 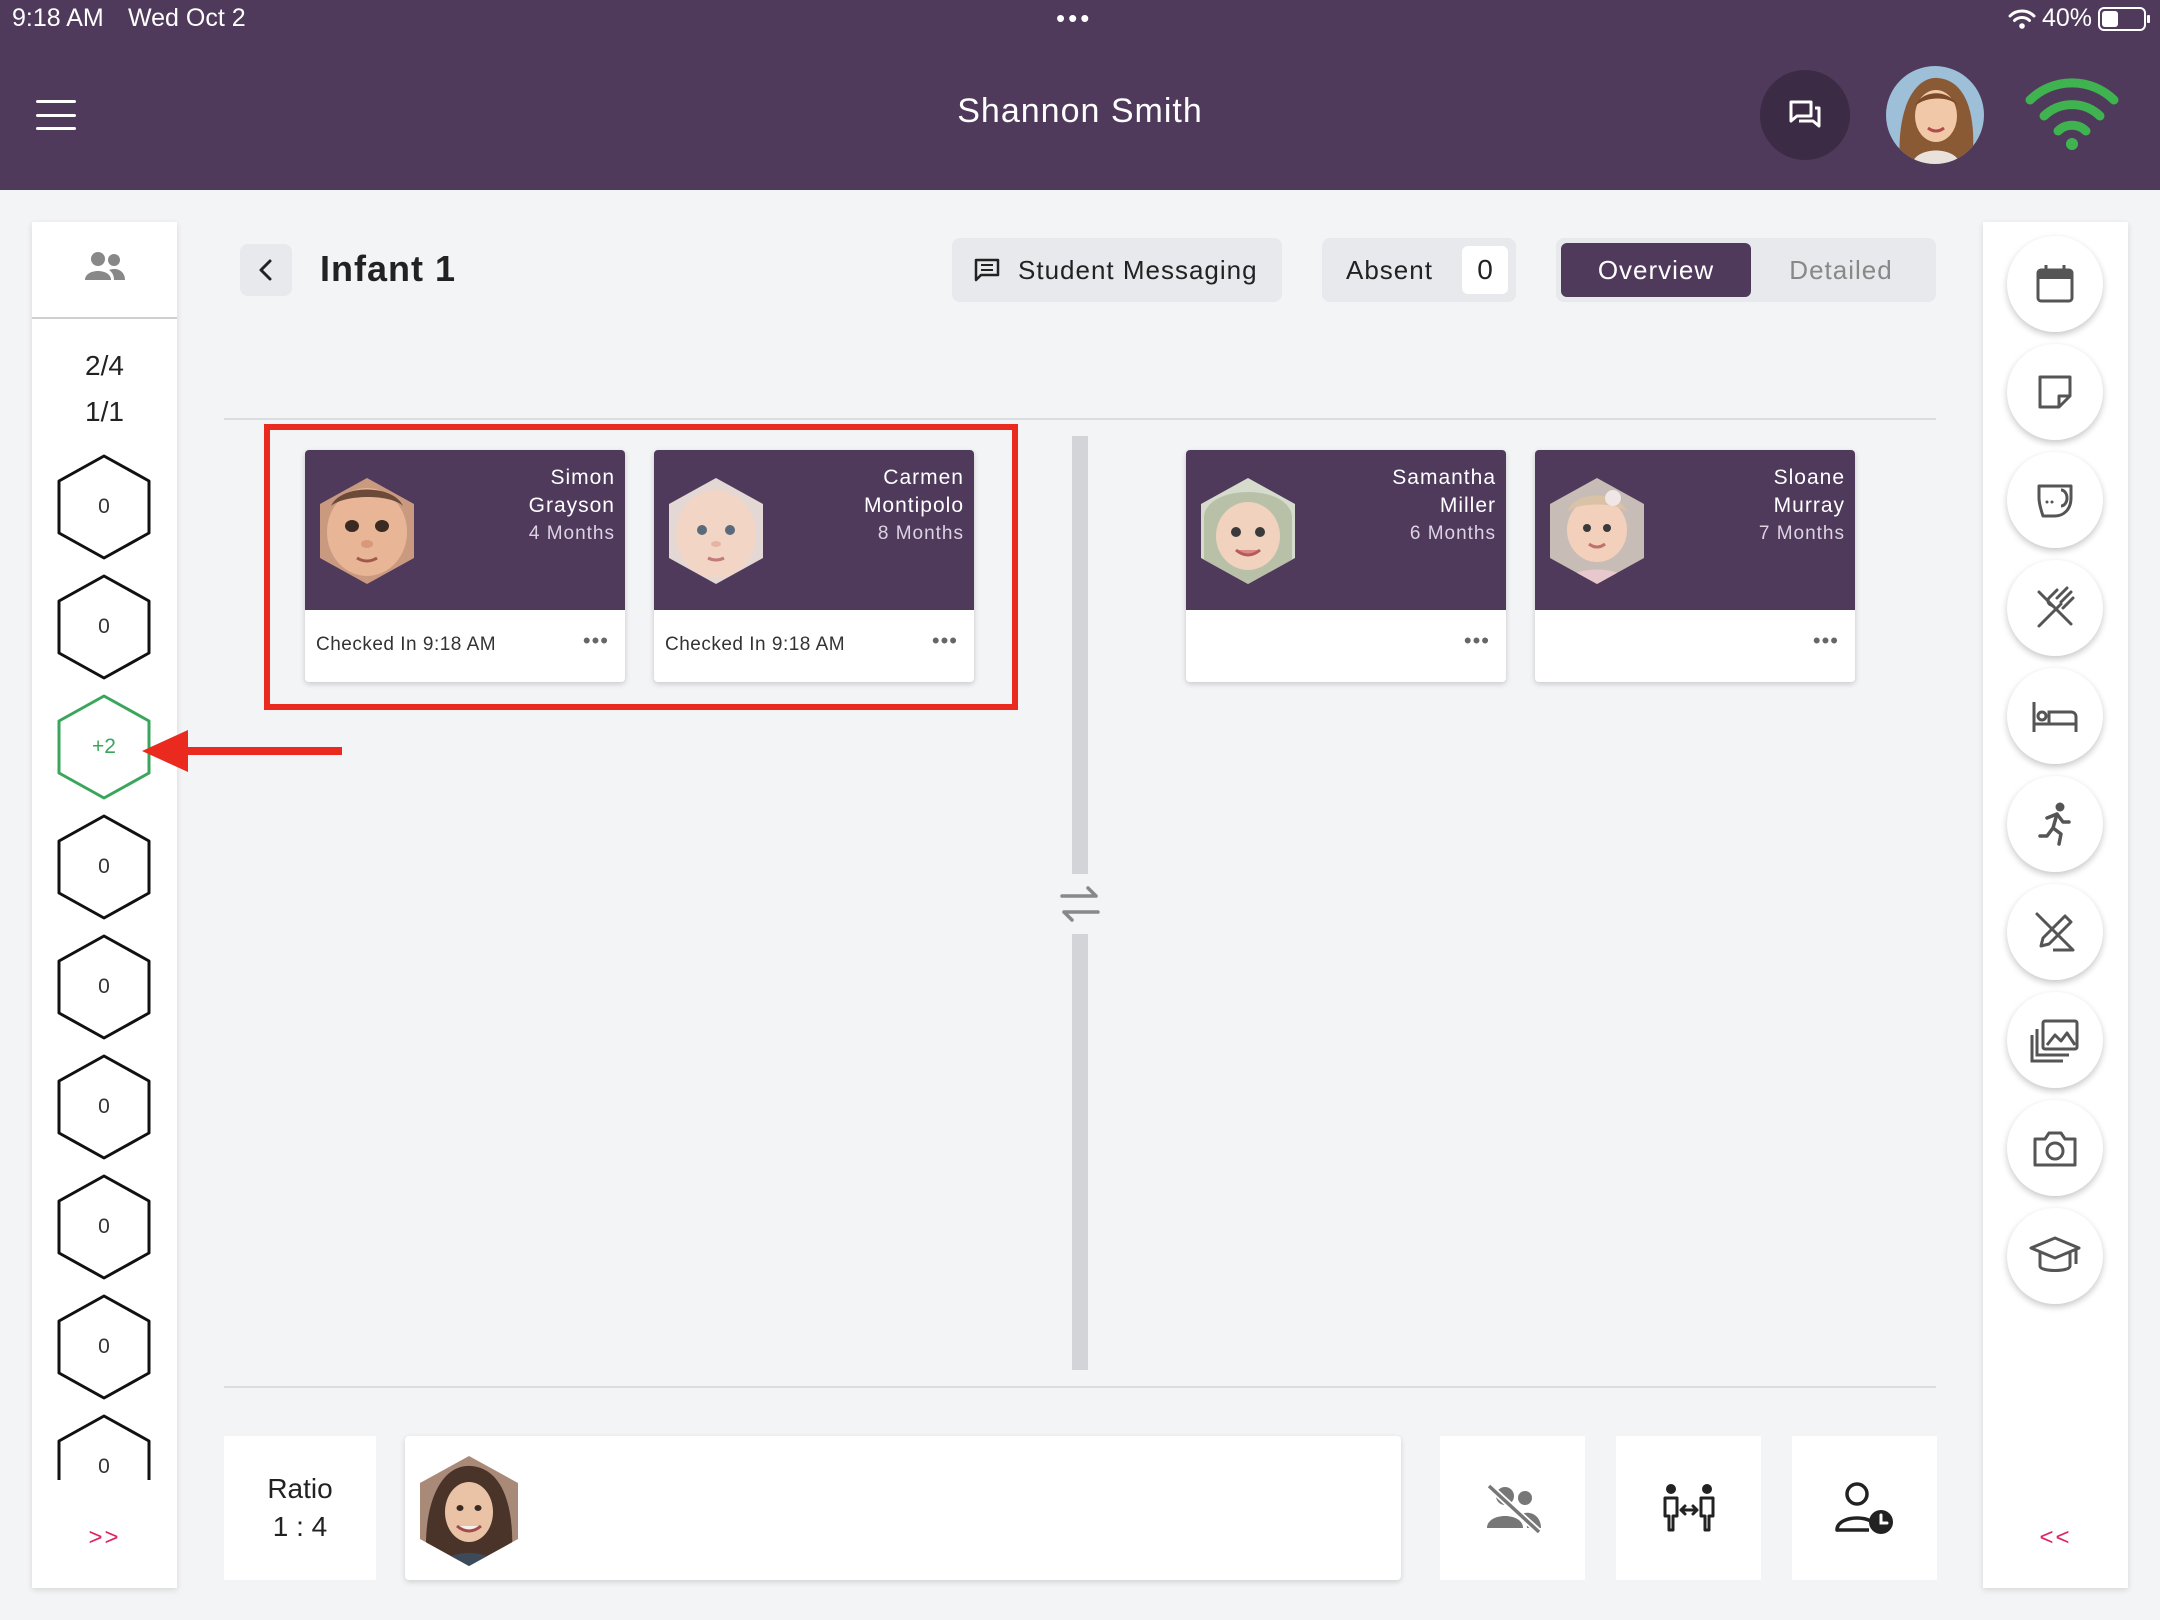 I want to click on ratio-card: Ratio 1 : 4, so click(x=300, y=1508).